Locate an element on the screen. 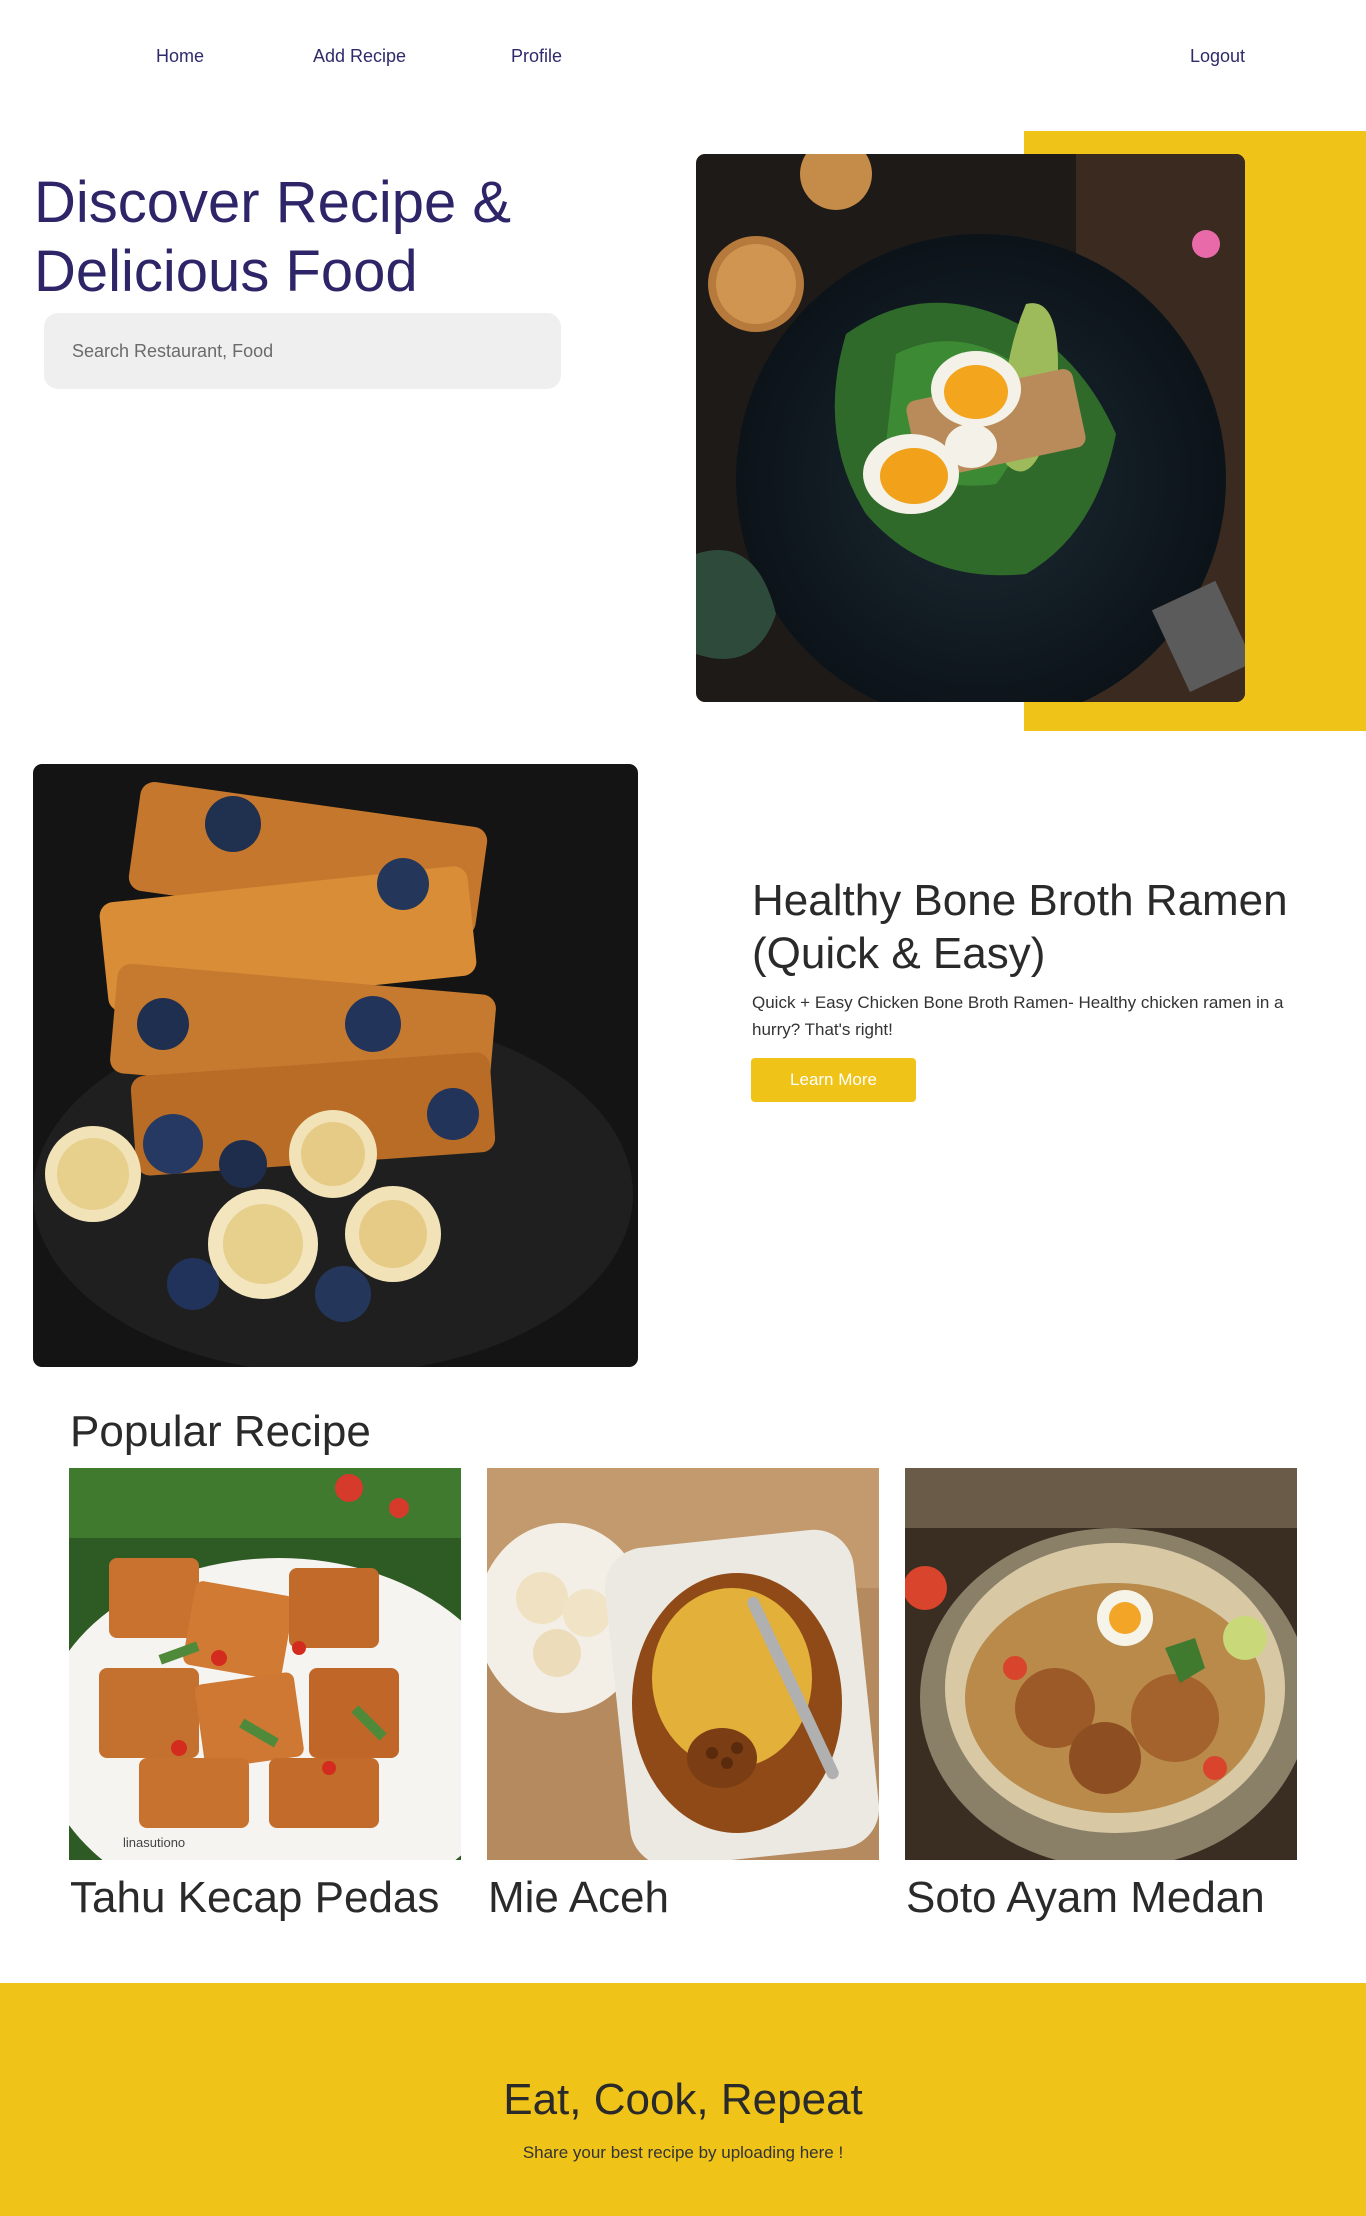 The image size is (1366, 2216). hero-food-image is located at coordinates (970, 428).